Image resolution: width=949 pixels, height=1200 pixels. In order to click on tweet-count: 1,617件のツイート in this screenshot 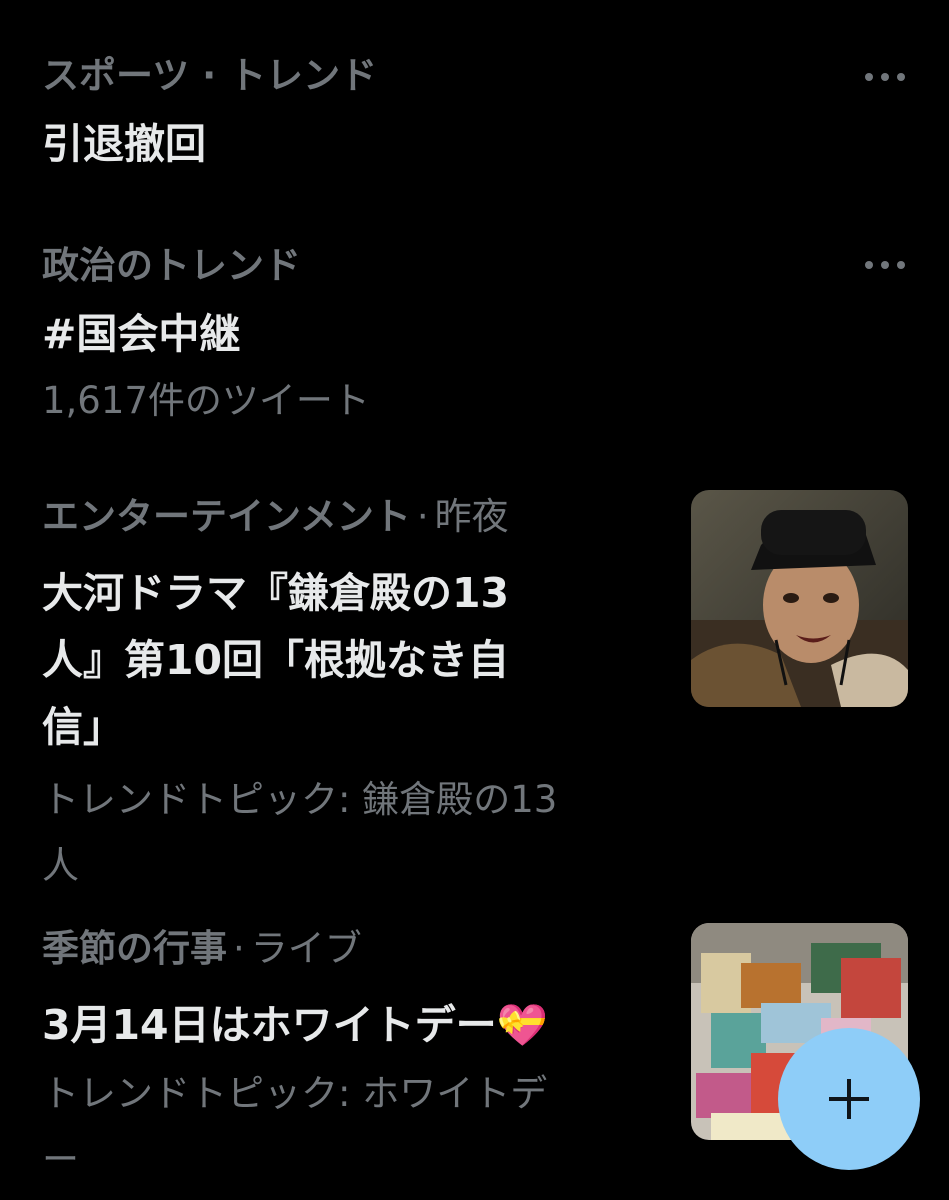, I will do `click(206, 400)`.